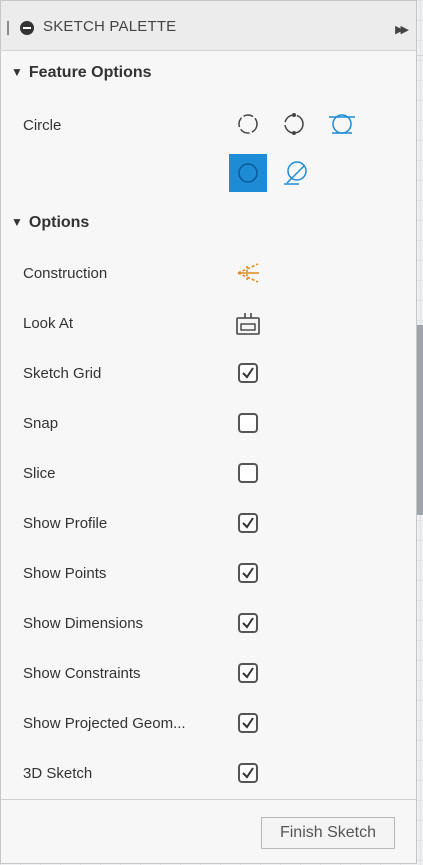 This screenshot has width=423, height=865. I want to click on collapse-circle-icon, so click(27, 28).